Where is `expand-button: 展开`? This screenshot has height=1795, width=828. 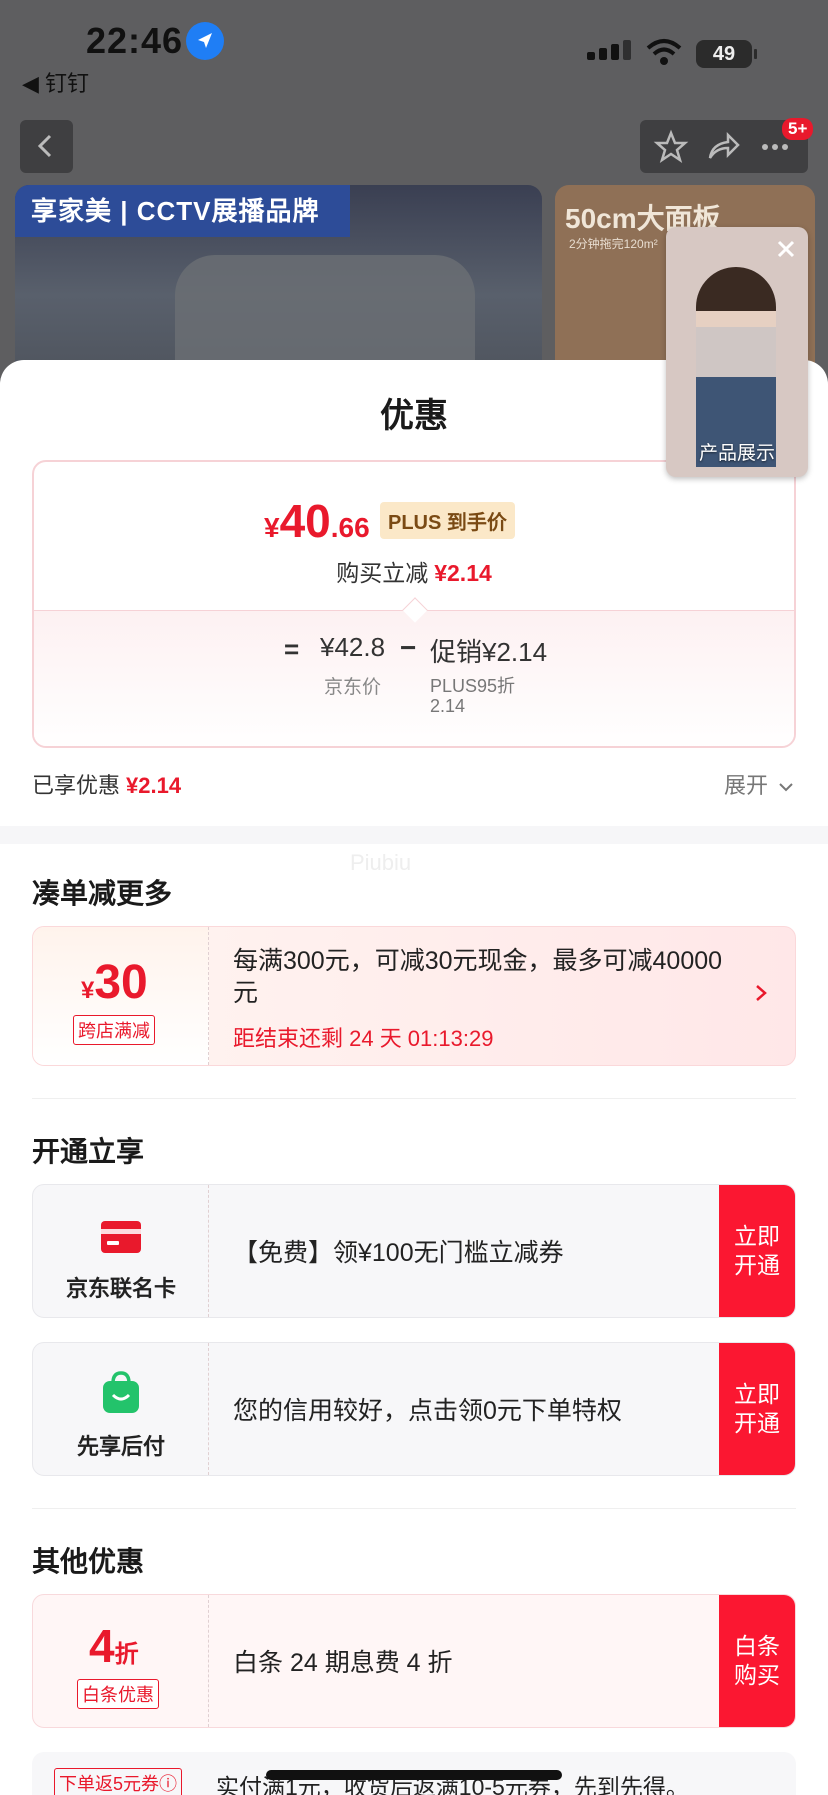 expand-button: 展开 is located at coordinates (759, 784).